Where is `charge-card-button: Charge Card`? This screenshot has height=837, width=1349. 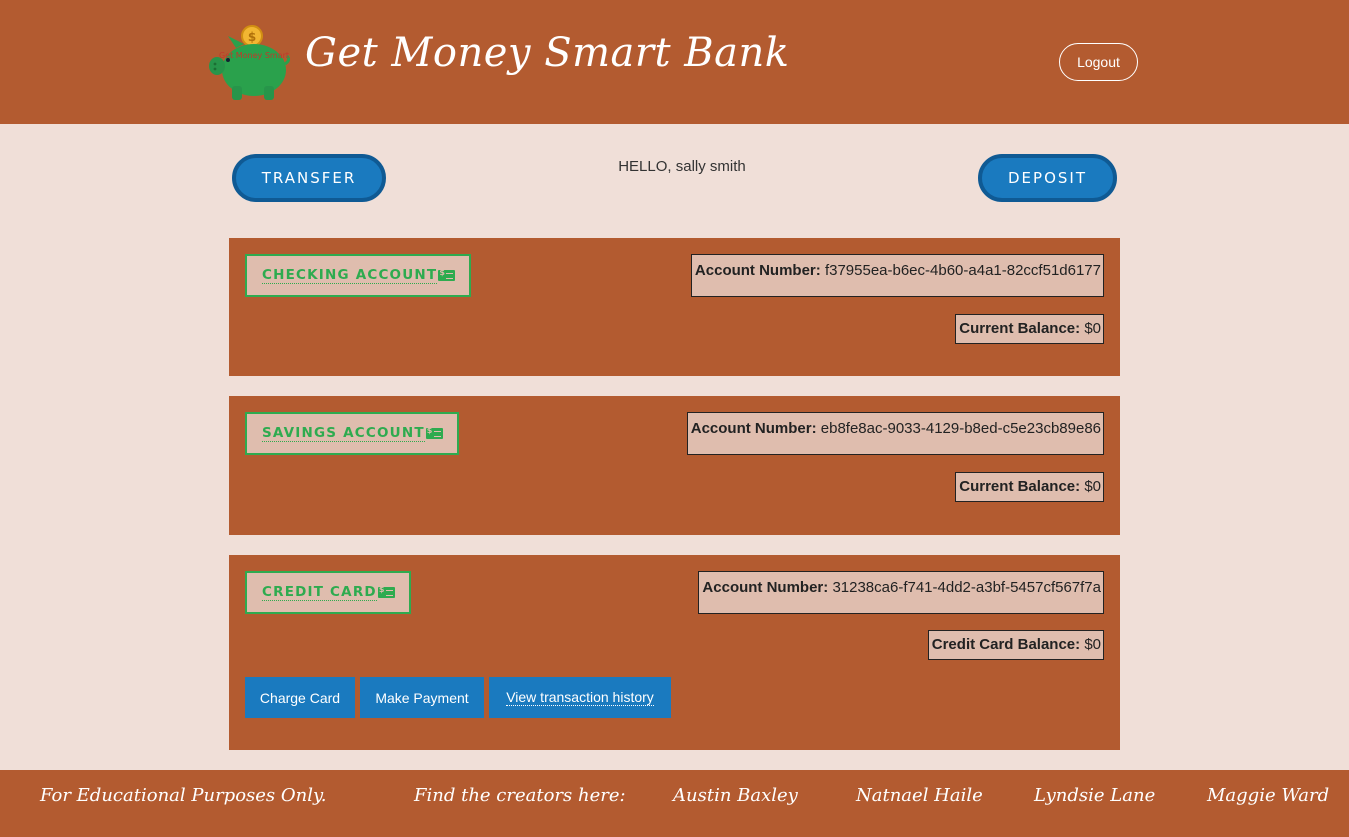
charge-card-button: Charge Card is located at coordinates (300, 697).